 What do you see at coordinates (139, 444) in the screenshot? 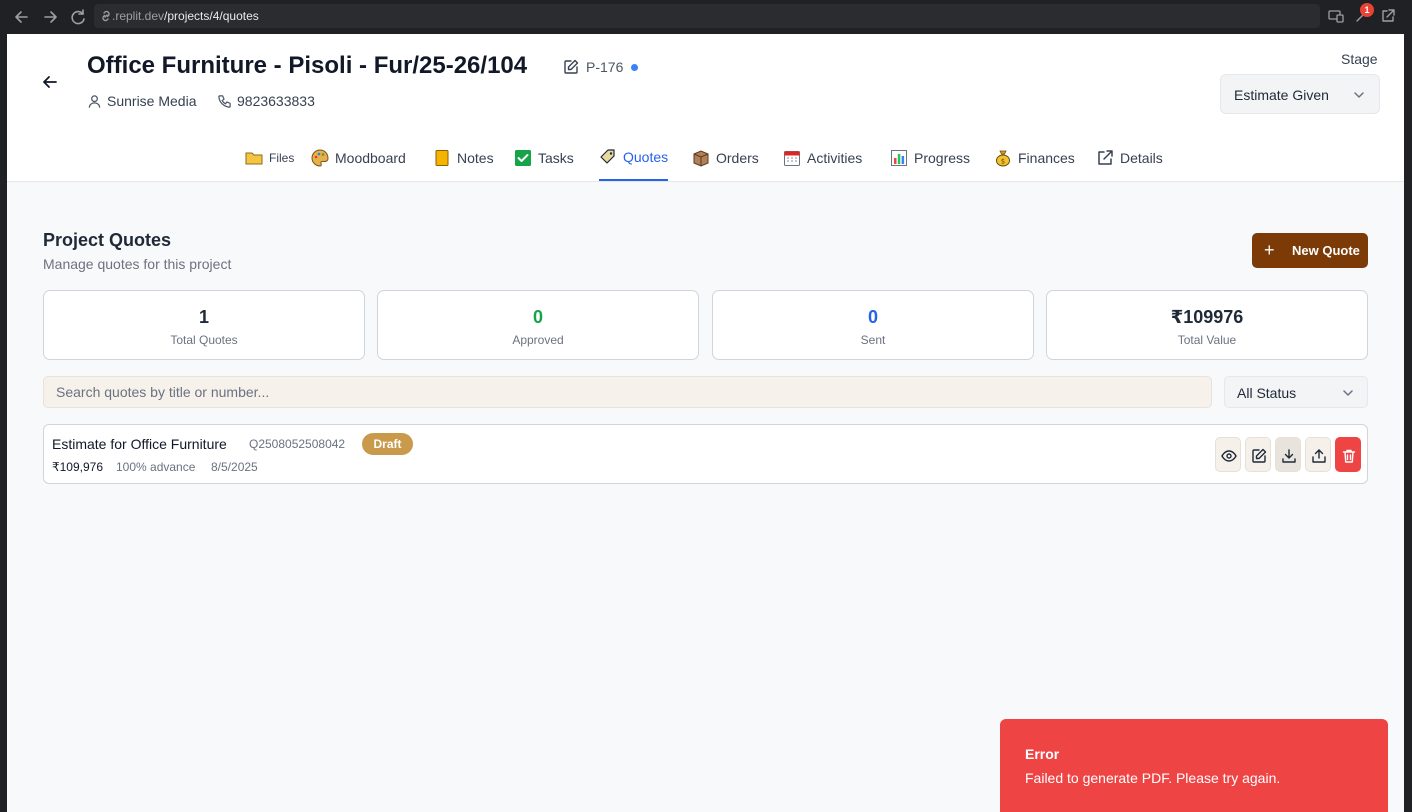
I see `quote-title: Estimate for Office Furniture` at bounding box center [139, 444].